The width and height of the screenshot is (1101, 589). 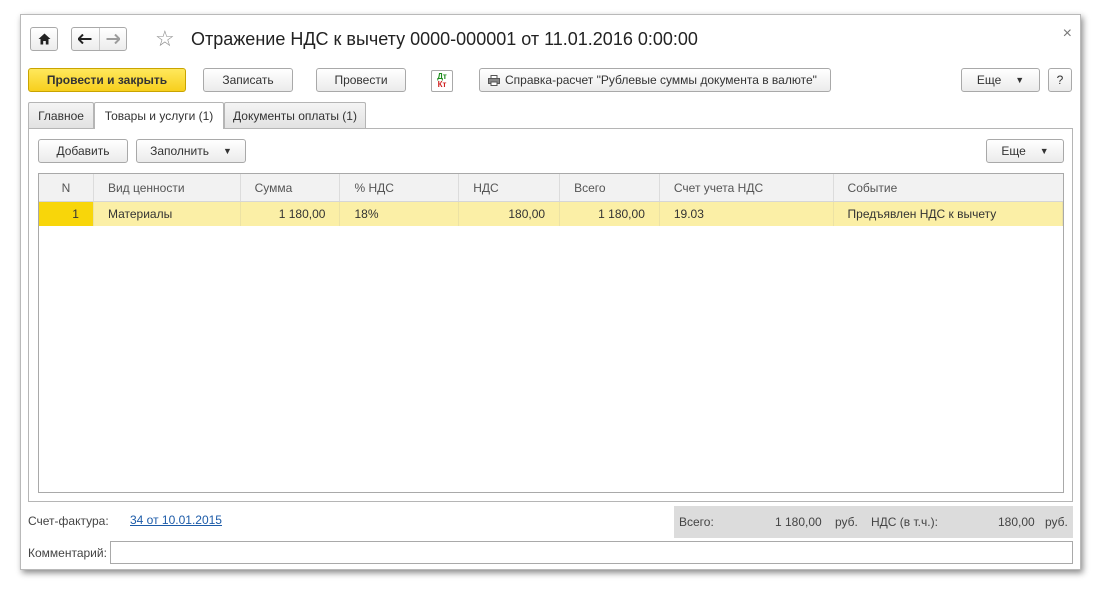 I want to click on history-nav, so click(x=99, y=39).